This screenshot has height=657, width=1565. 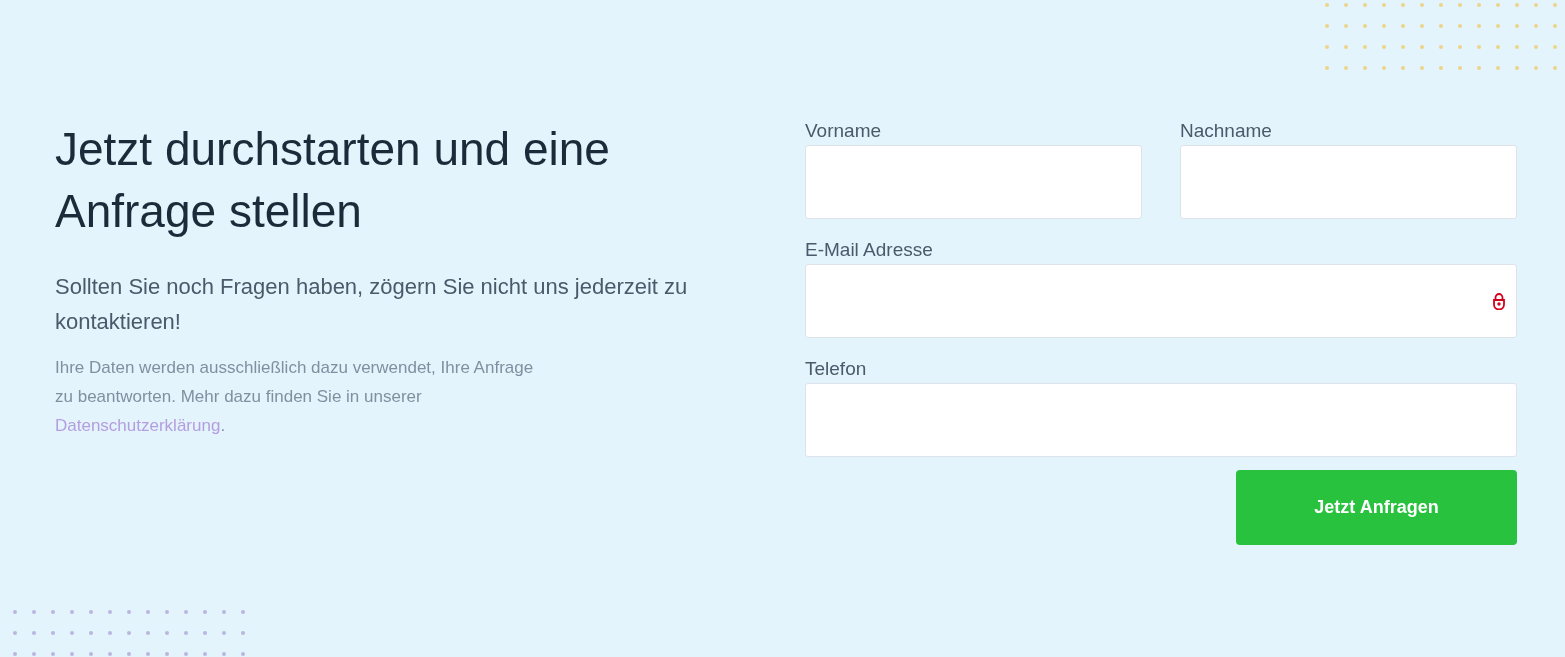 I want to click on intro-text: Sollten Sie noch Fragen haben, zögern Sie nicht uns jederzeit zu kontaktieren!, so click(x=372, y=304).